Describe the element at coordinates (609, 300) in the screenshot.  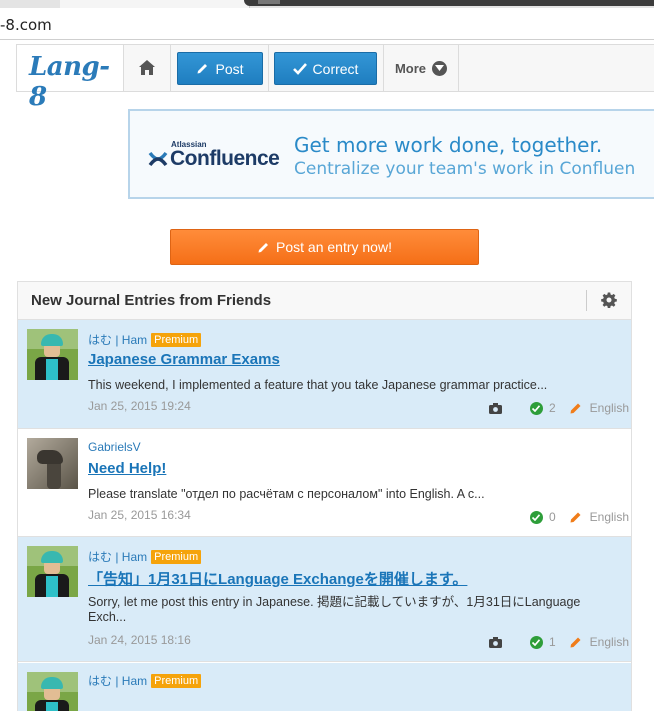
I see `gear-icon` at that location.